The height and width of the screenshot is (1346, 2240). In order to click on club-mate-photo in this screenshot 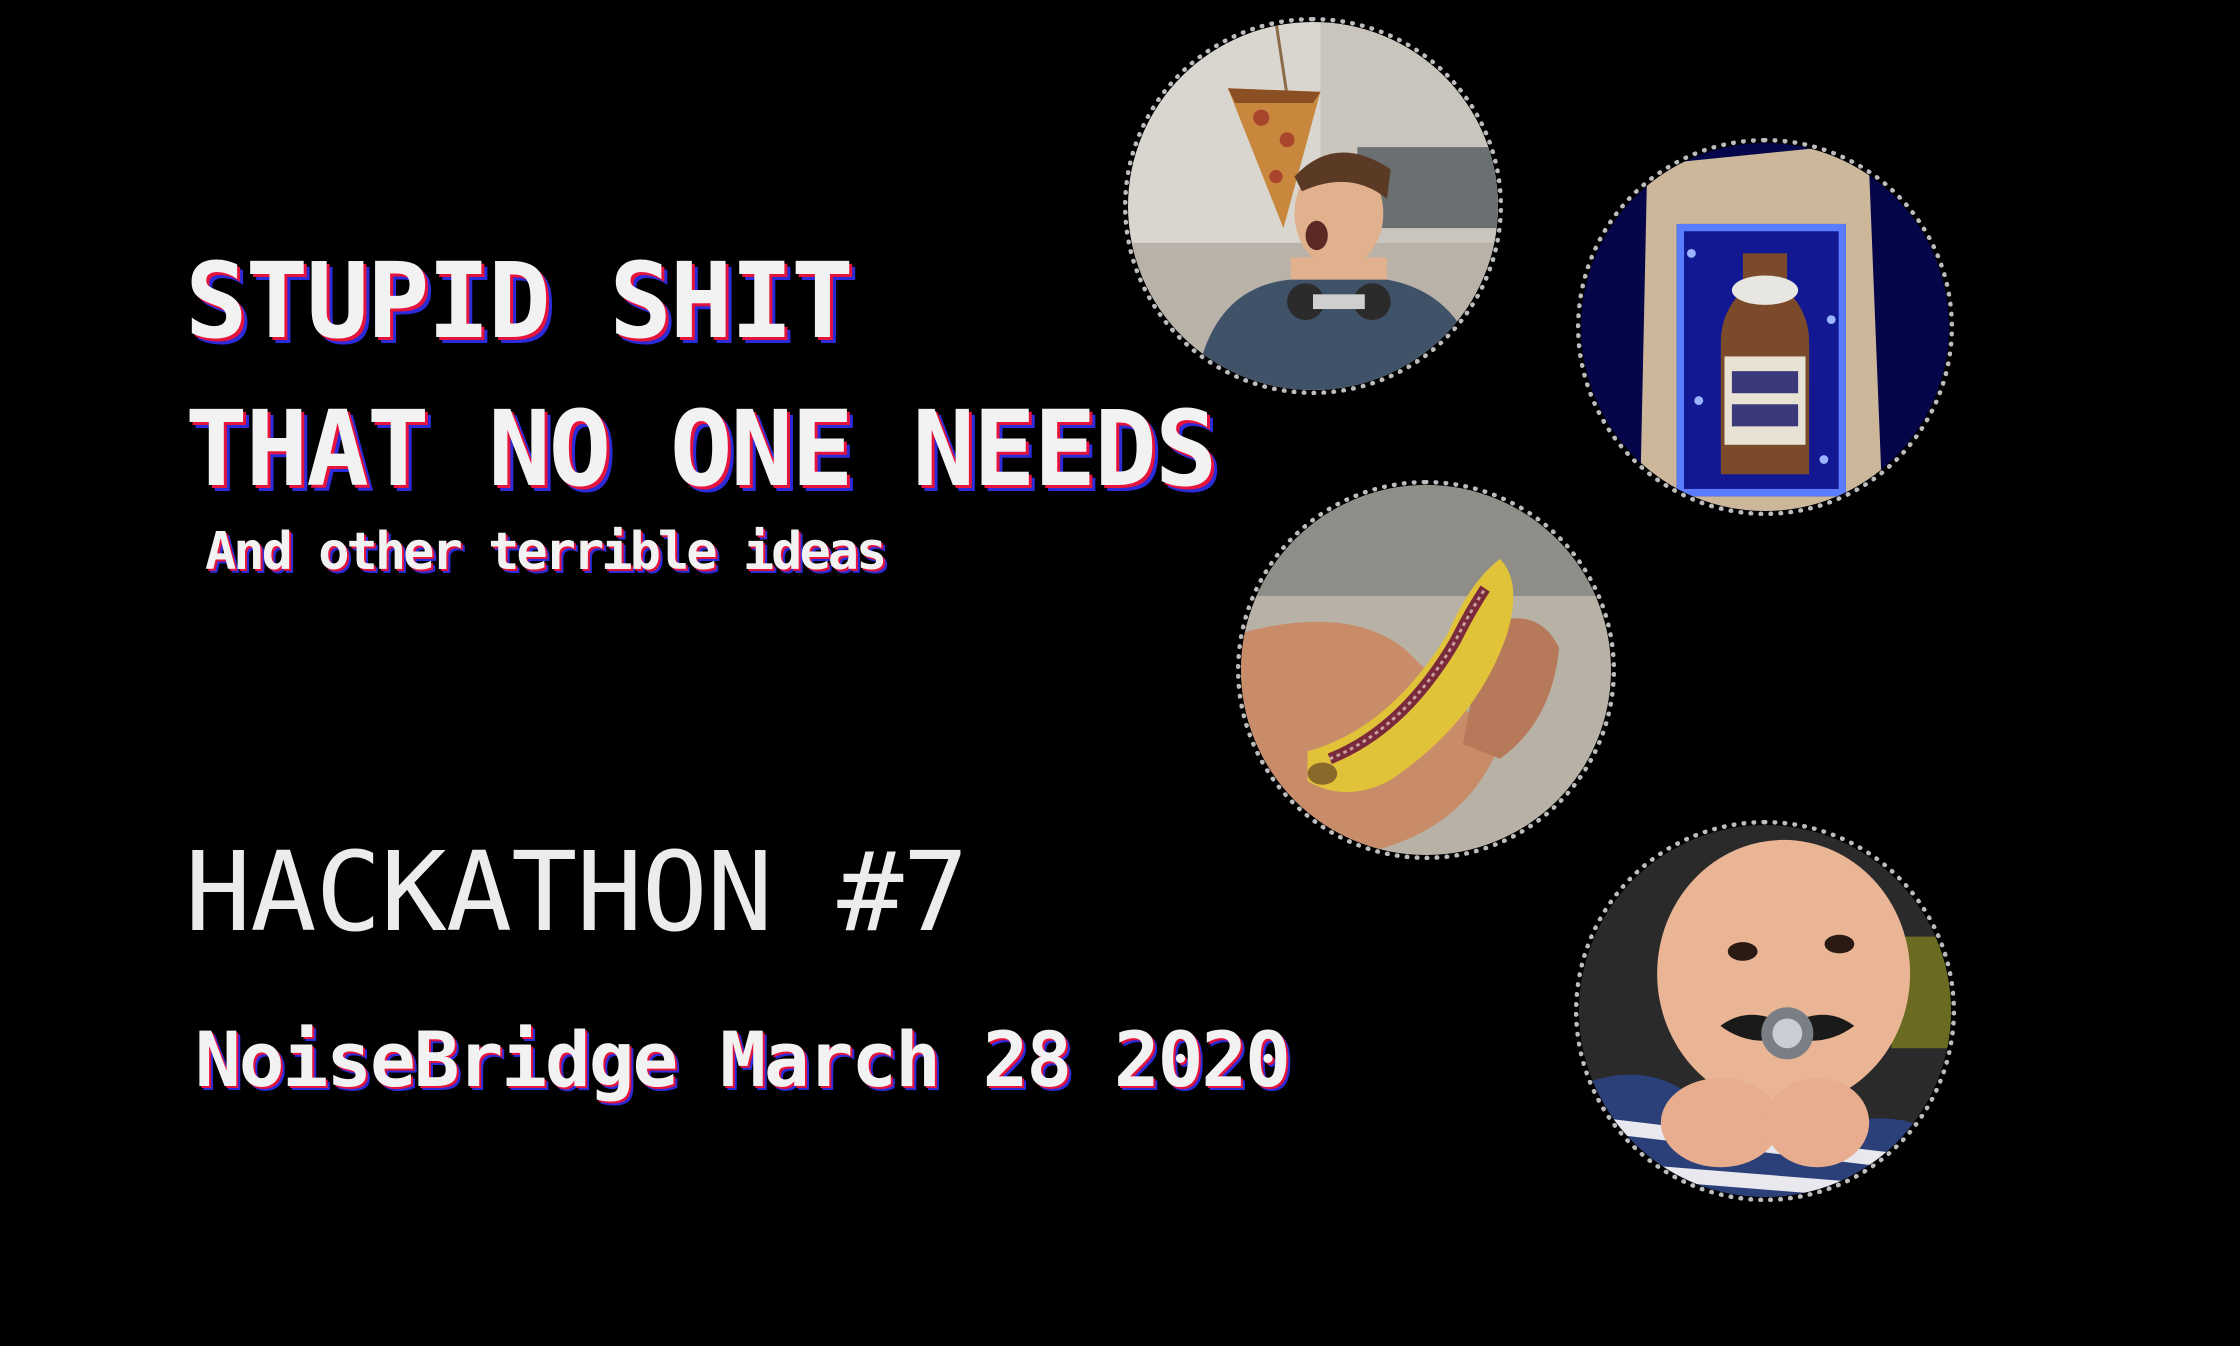, I will do `click(1765, 327)`.